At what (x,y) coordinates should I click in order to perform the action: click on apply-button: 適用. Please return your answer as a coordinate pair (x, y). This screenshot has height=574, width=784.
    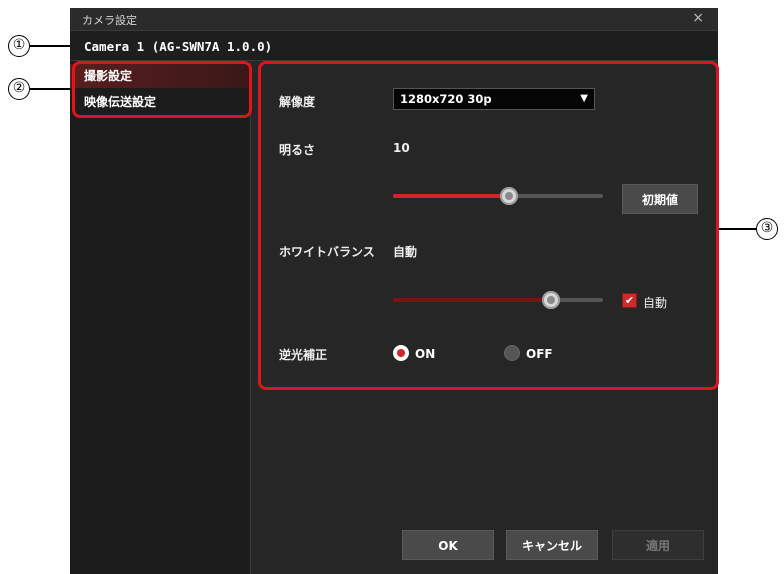
    Looking at the image, I should click on (658, 545).